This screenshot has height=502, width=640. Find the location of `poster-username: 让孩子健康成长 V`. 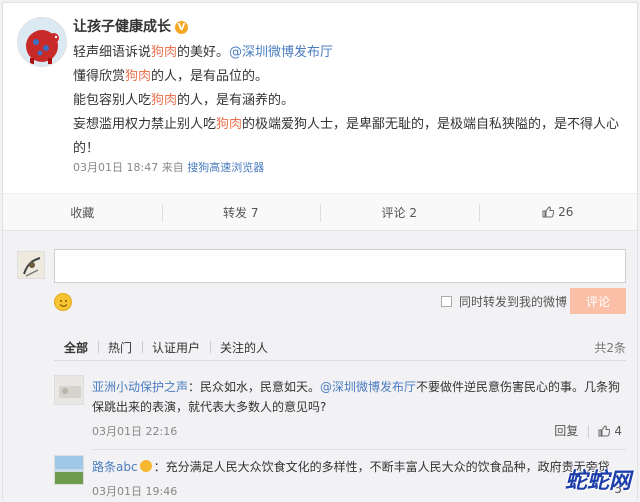

poster-username: 让孩子健康成长 V is located at coordinates (130, 26).